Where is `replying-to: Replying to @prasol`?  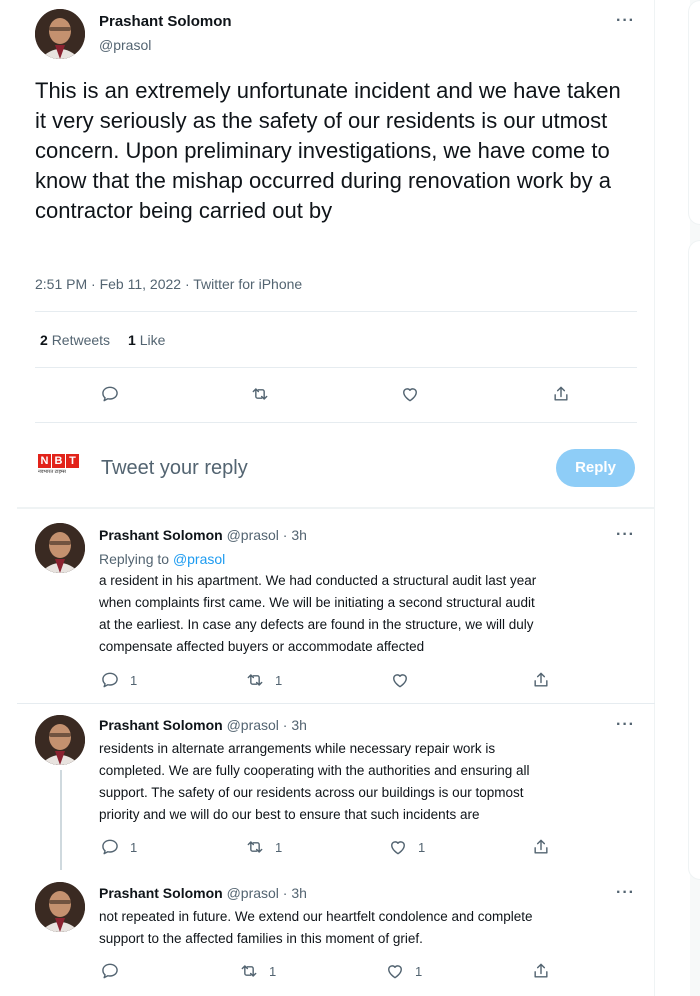
replying-to: Replying to @prasol is located at coordinates (162, 559).